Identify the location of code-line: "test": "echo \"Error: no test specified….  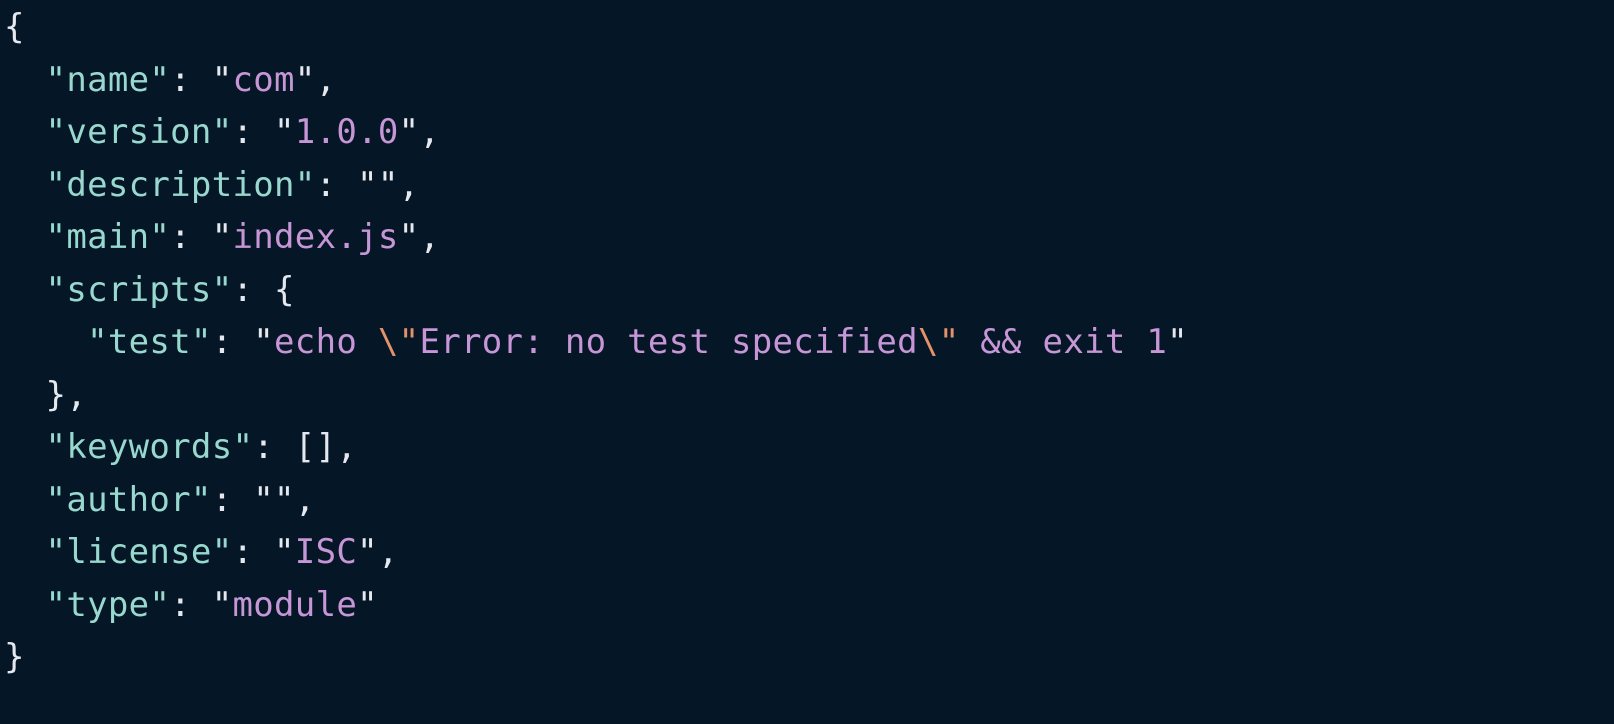
(809, 342).